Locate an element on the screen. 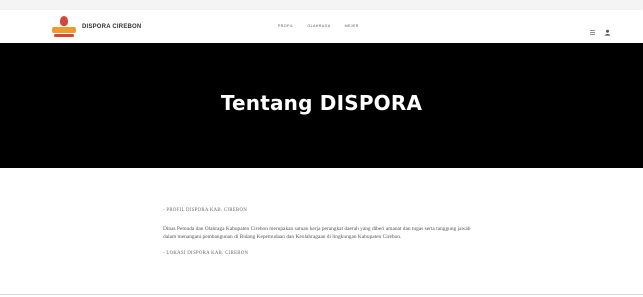 Image resolution: width=643 pixels, height=297 pixels. navbar: DISPORA CIREBON Profil Olahraga Mejer is located at coordinates (321, 26).